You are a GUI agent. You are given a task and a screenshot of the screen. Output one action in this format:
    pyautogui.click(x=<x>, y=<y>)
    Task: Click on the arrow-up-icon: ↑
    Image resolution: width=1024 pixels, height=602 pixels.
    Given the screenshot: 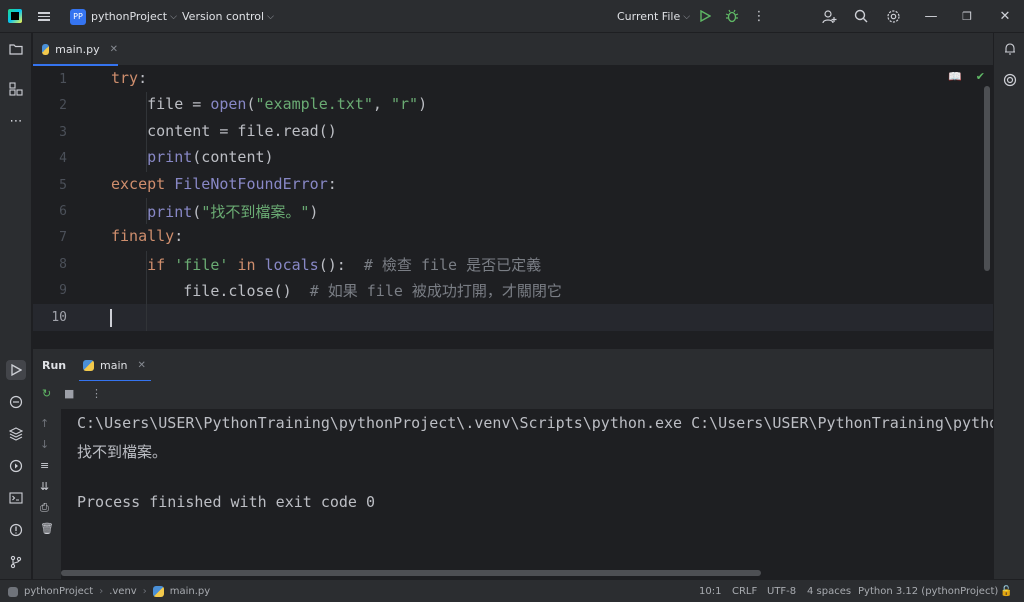 What is the action you would take?
    pyautogui.click(x=44, y=423)
    